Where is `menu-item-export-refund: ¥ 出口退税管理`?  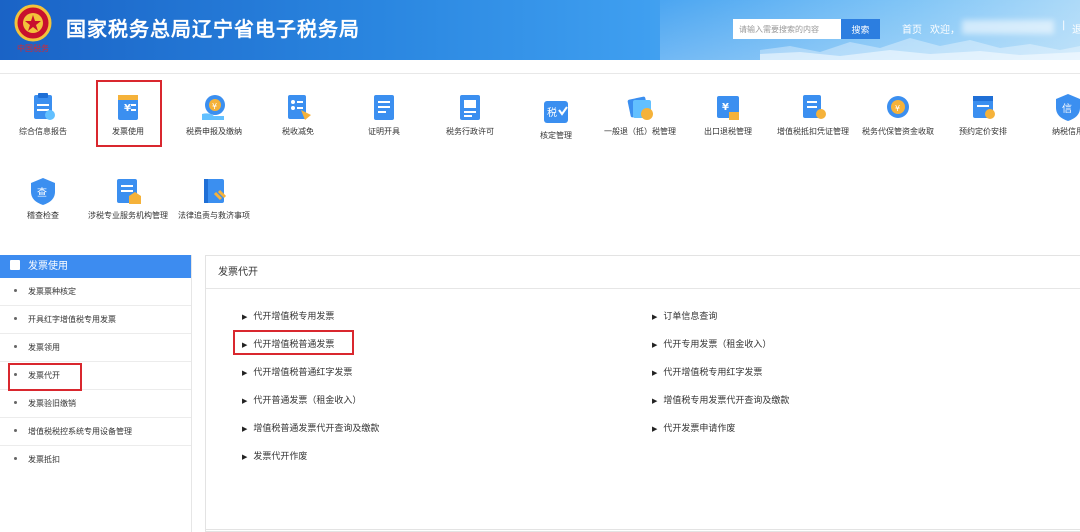
menu-item-export-refund: ¥ 出口退税管理 is located at coordinates (728, 114).